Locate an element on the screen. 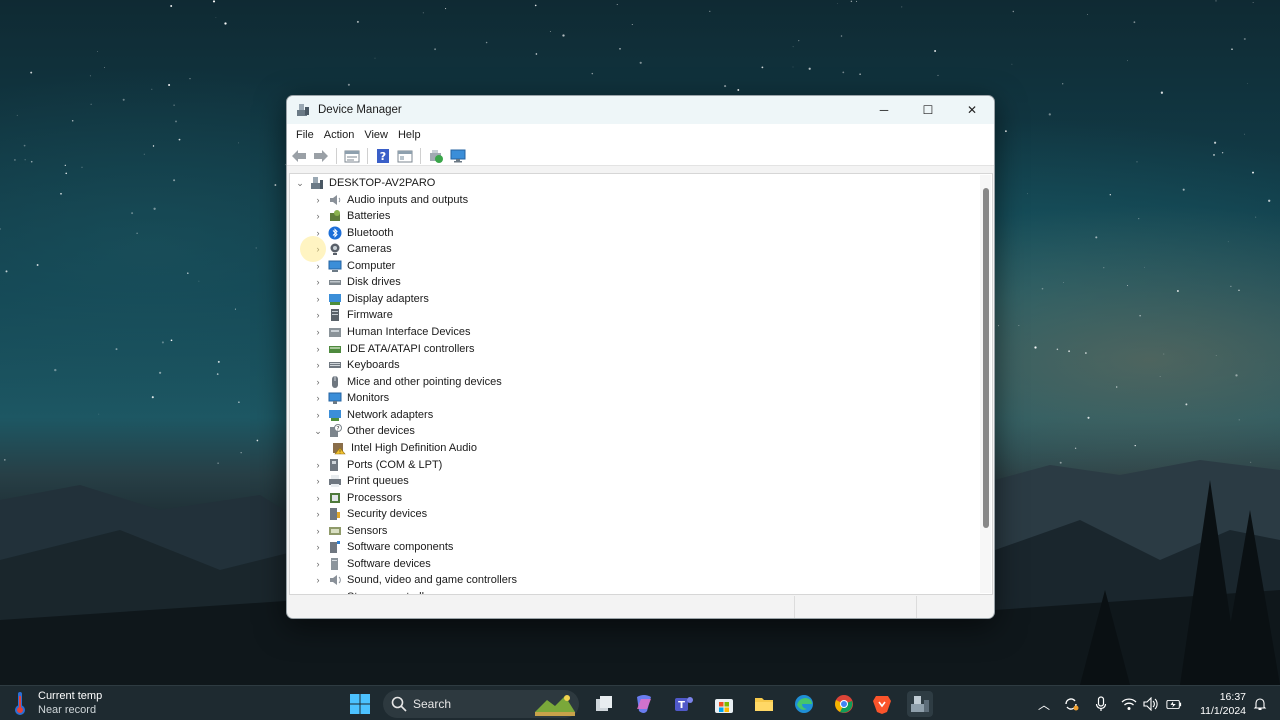  tree-item-label: Sensors is located at coordinates (367, 530).